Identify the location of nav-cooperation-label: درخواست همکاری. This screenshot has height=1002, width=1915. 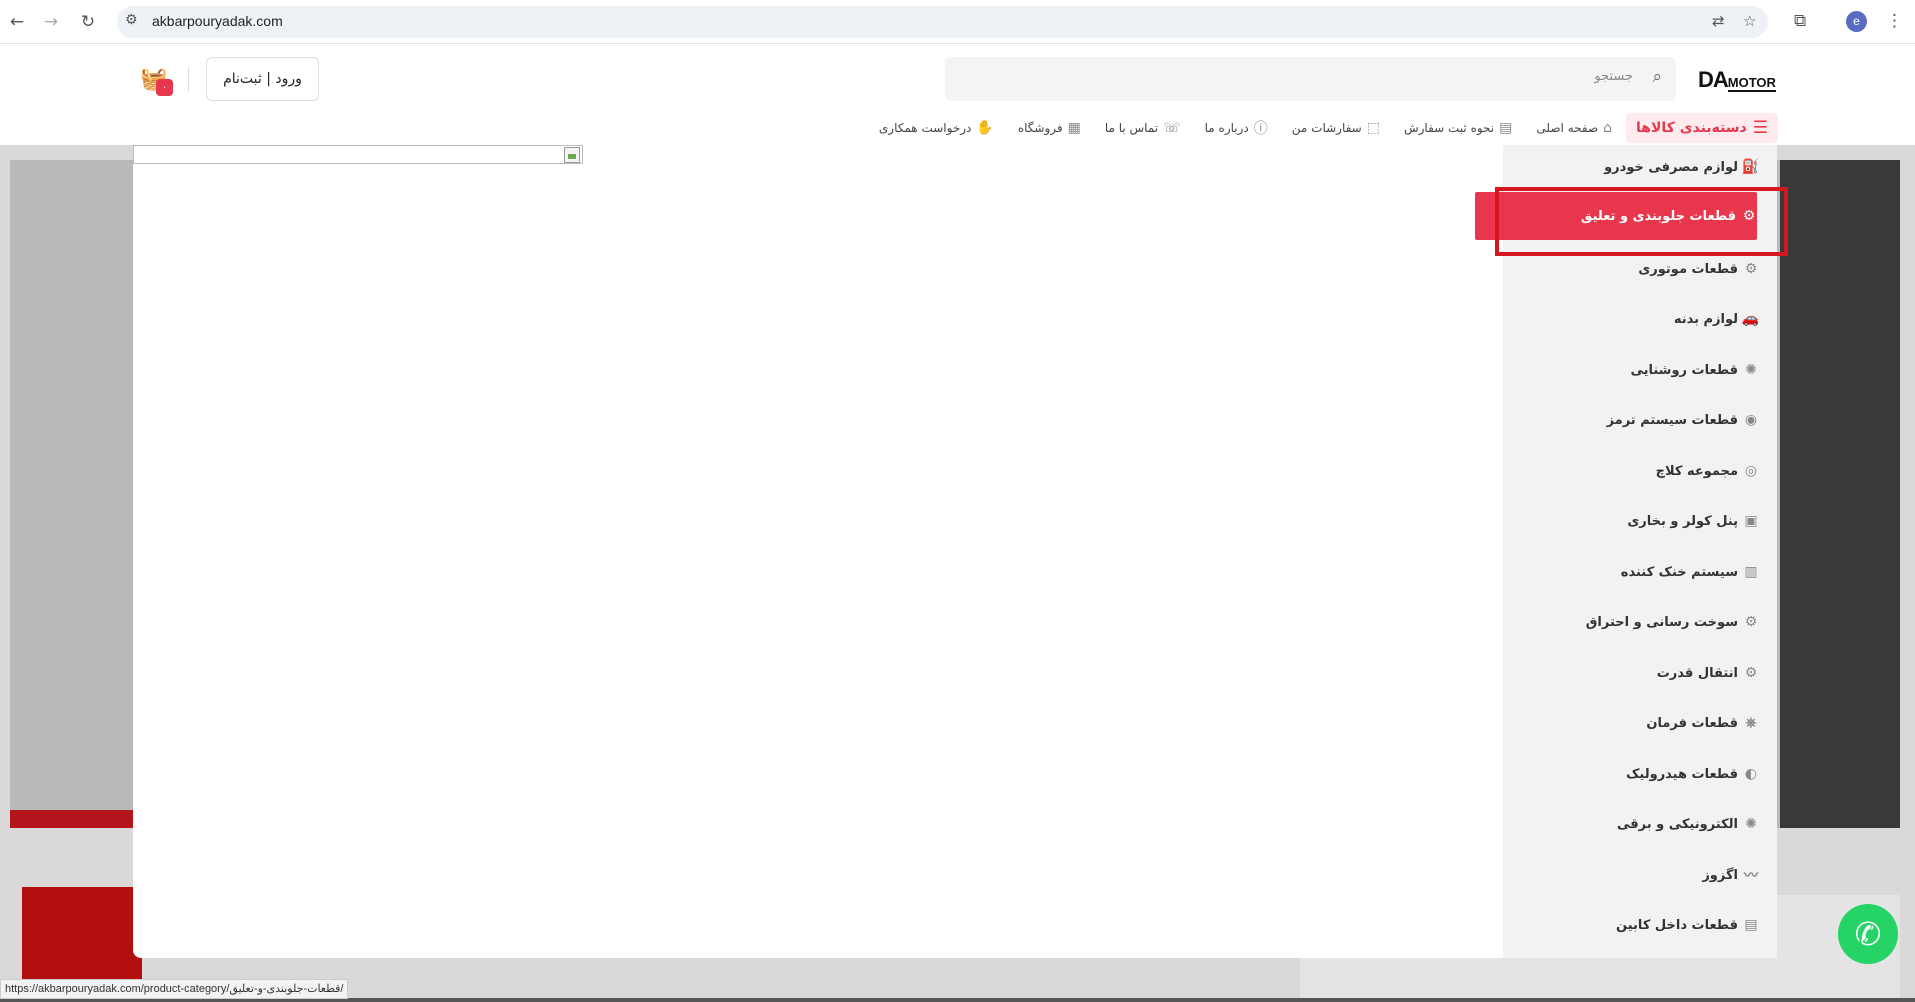
(925, 128).